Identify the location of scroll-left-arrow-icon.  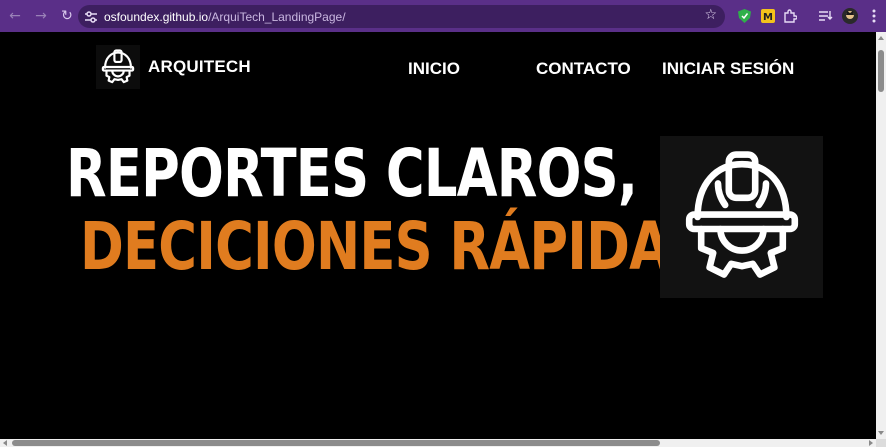
(5, 443).